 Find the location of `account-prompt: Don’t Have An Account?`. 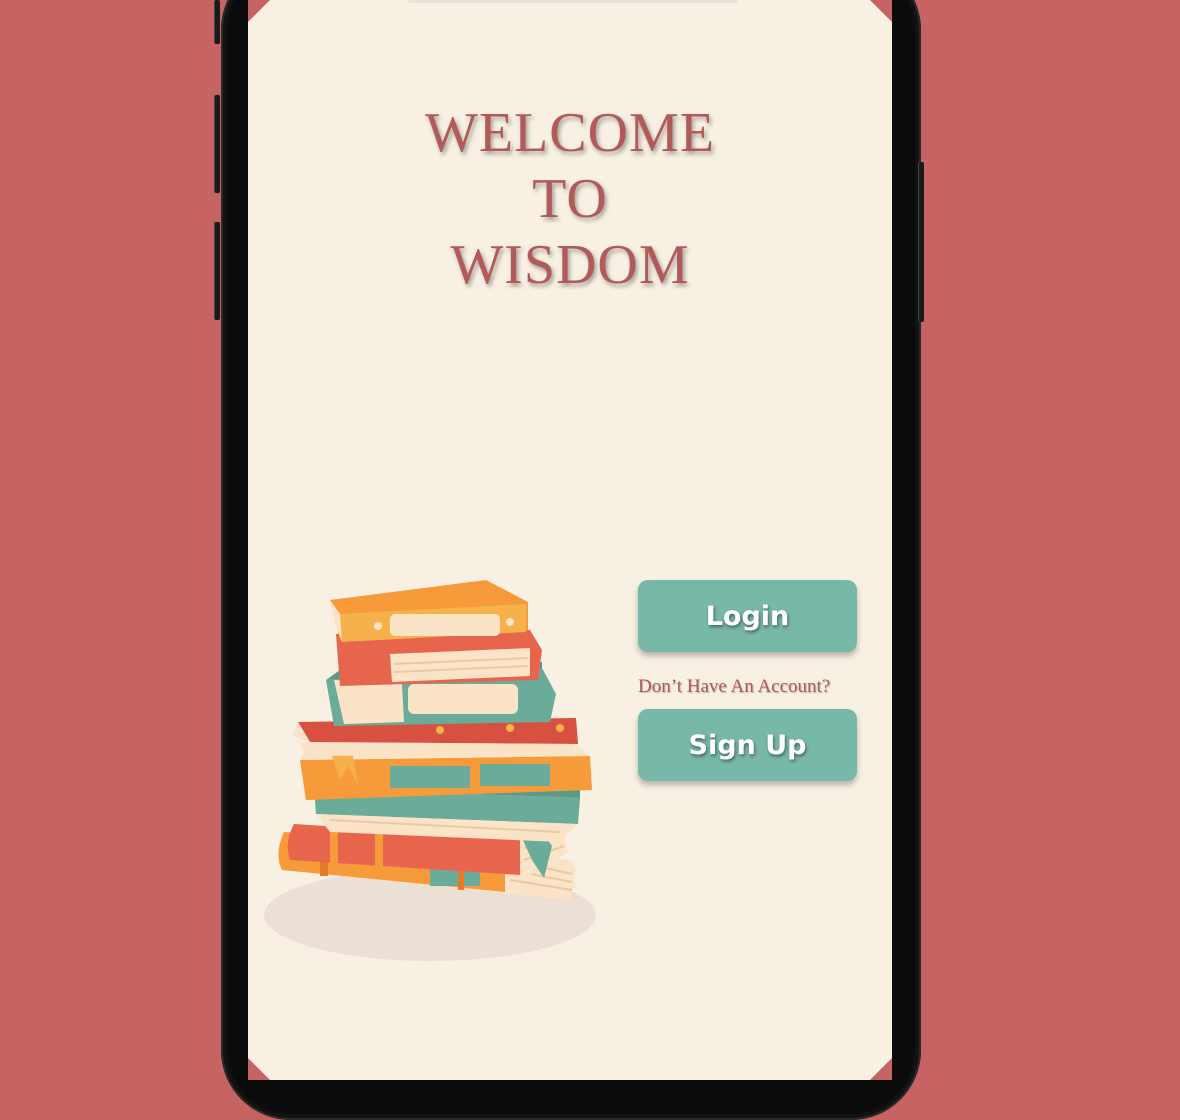

account-prompt: Don’t Have An Account? is located at coordinates (758, 687).